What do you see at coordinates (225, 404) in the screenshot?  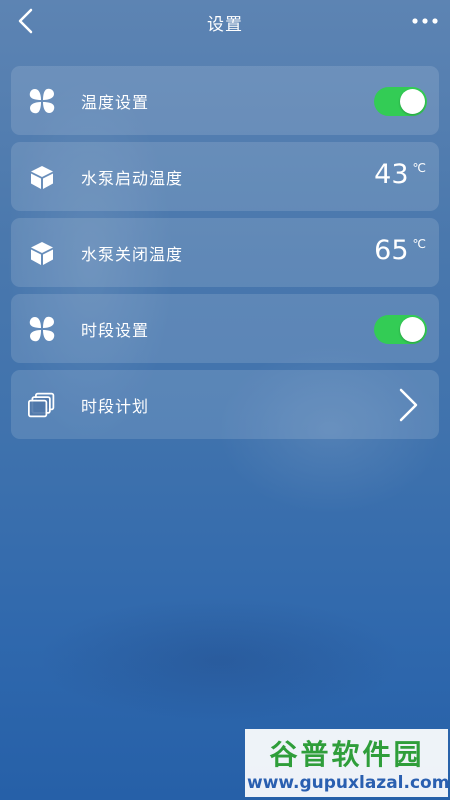 I see `row-period-plan: 时段计划` at bounding box center [225, 404].